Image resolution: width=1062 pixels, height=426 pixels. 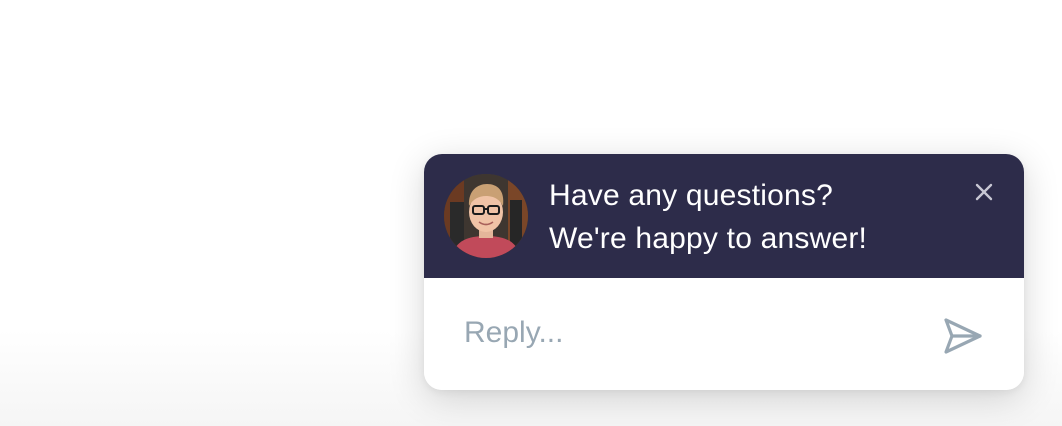 What do you see at coordinates (708, 238) in the screenshot?
I see `welcome-message-line-2: We're happy to answer!` at bounding box center [708, 238].